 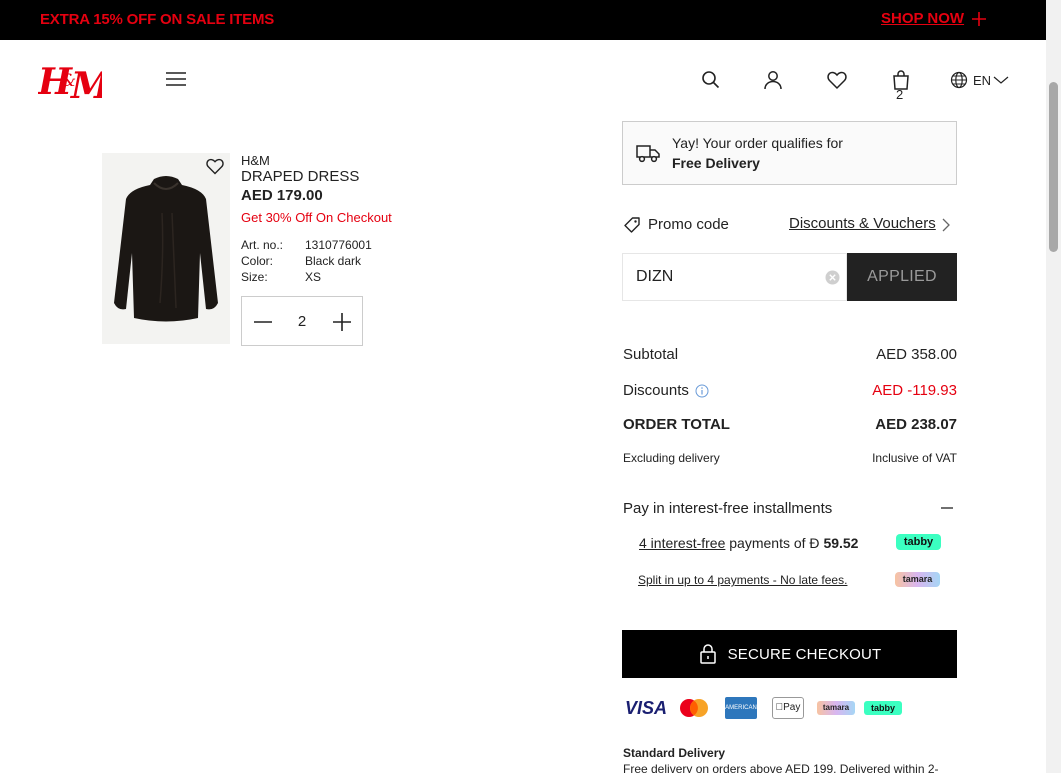 I want to click on discounts-vouchers-link: Discounts & Vouchers, so click(x=862, y=223).